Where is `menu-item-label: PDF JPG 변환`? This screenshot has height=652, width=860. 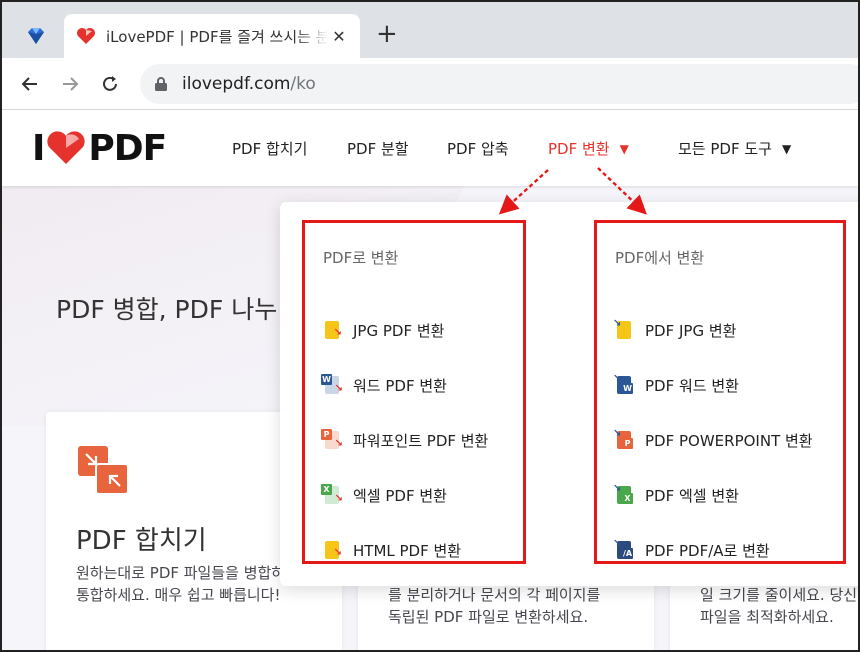 menu-item-label: PDF JPG 변환 is located at coordinates (691, 330).